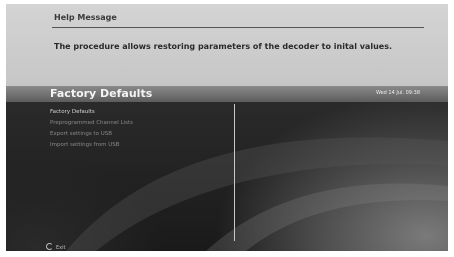  What do you see at coordinates (85, 17) in the screenshot?
I see `help-title: Help Message` at bounding box center [85, 17].